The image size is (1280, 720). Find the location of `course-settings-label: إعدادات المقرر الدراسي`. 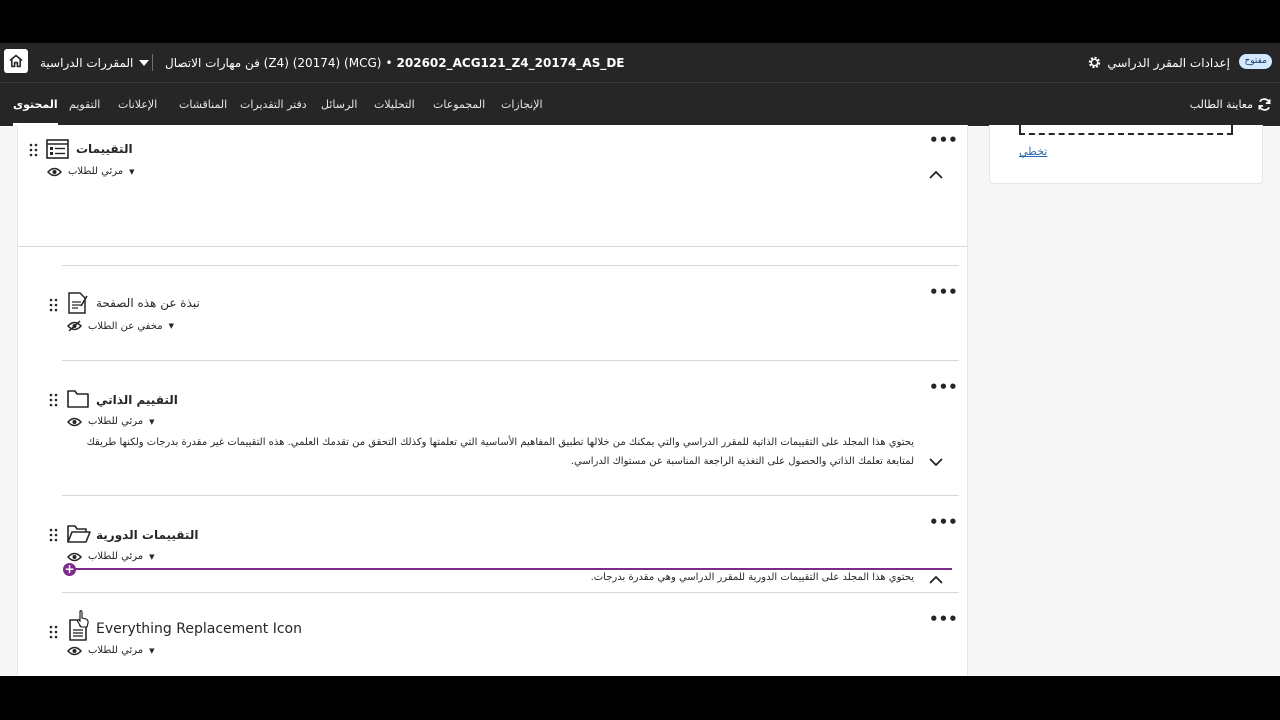

course-settings-label: إعدادات المقرر الدراسي is located at coordinates (1168, 62).